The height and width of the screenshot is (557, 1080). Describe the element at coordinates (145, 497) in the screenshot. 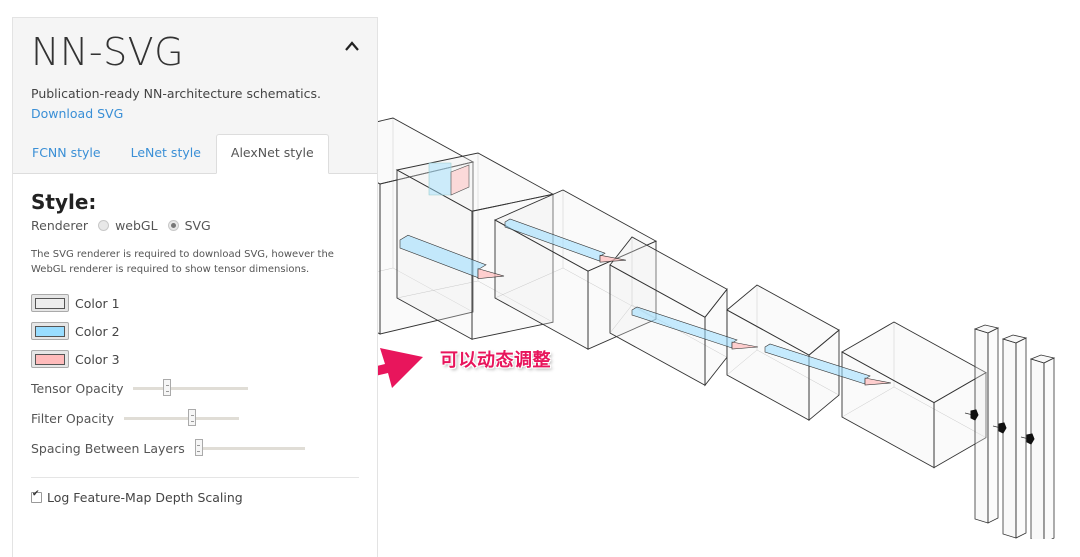

I see `log-depth-scaling-label: Log Feature-Map Depth Scaling` at that location.